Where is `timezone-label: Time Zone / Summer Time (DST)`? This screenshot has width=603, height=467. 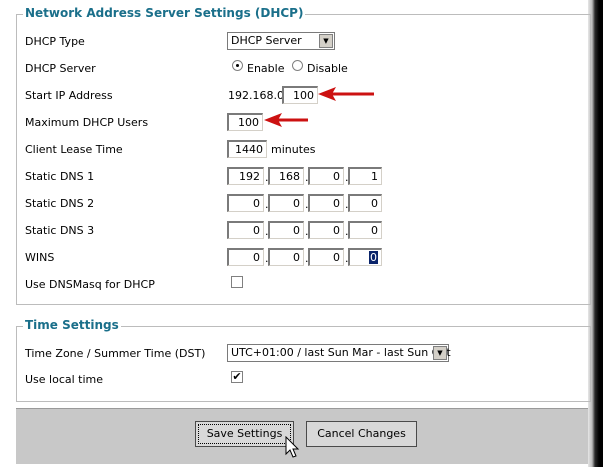
timezone-label: Time Zone / Summer Time (DST) is located at coordinates (115, 353).